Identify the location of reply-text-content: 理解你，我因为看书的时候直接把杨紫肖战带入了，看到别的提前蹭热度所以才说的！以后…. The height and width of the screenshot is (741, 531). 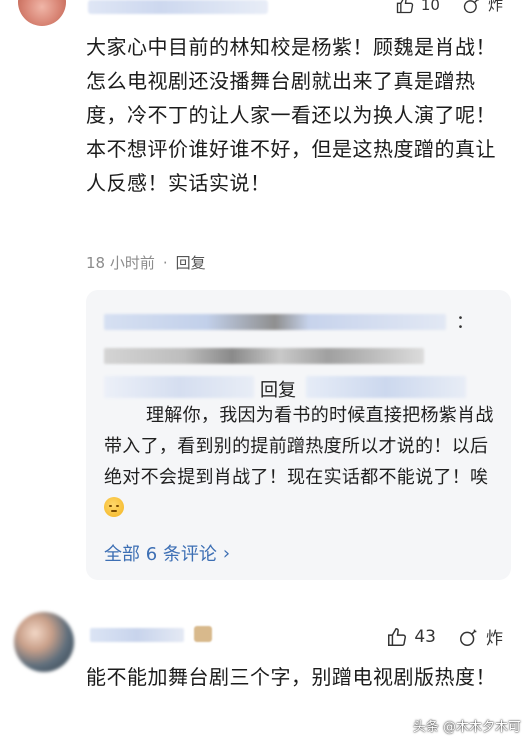
(299, 446).